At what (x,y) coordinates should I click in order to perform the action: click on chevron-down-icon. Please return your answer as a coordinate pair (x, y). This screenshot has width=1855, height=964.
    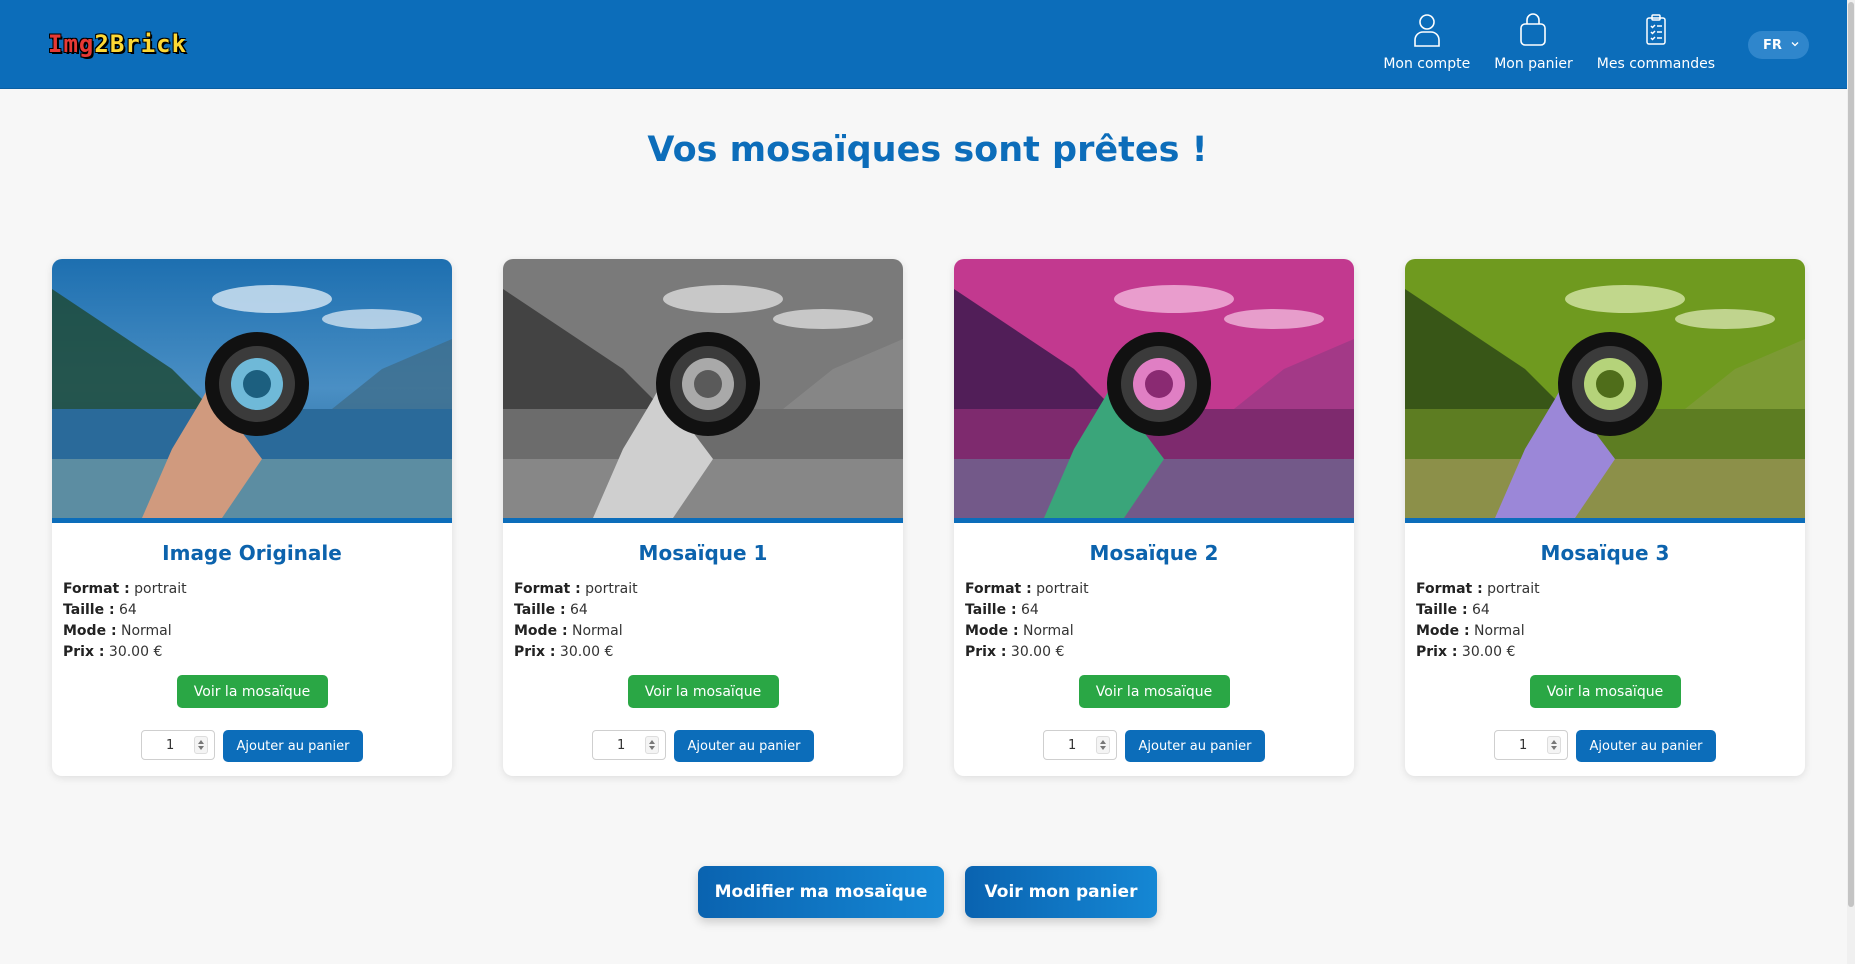
    Looking at the image, I should click on (1795, 44).